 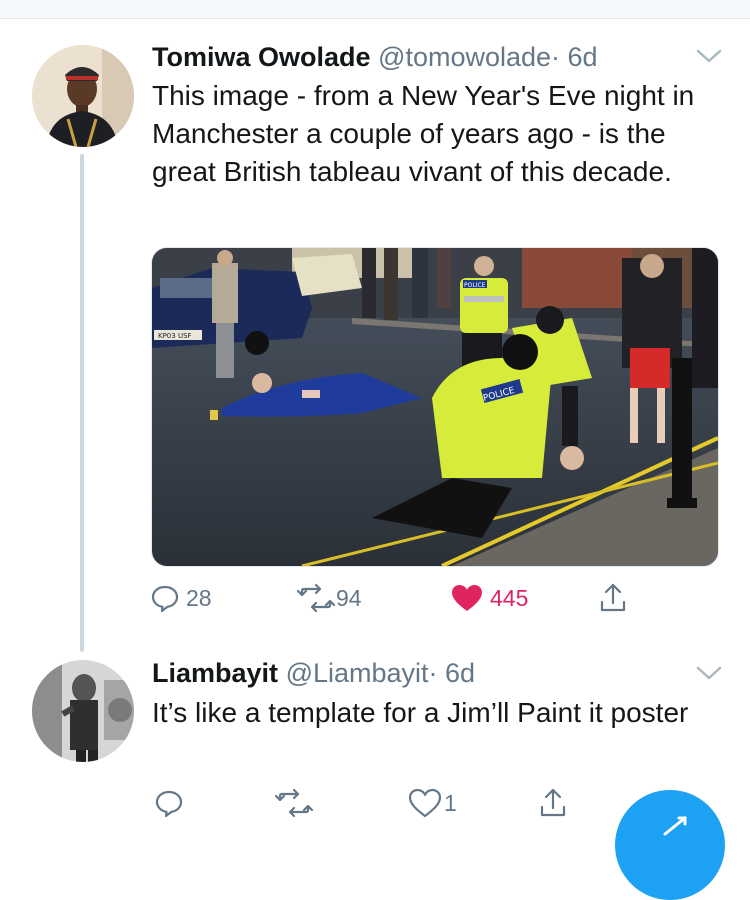 What do you see at coordinates (489, 598) in the screenshot?
I see `like-button: 445` at bounding box center [489, 598].